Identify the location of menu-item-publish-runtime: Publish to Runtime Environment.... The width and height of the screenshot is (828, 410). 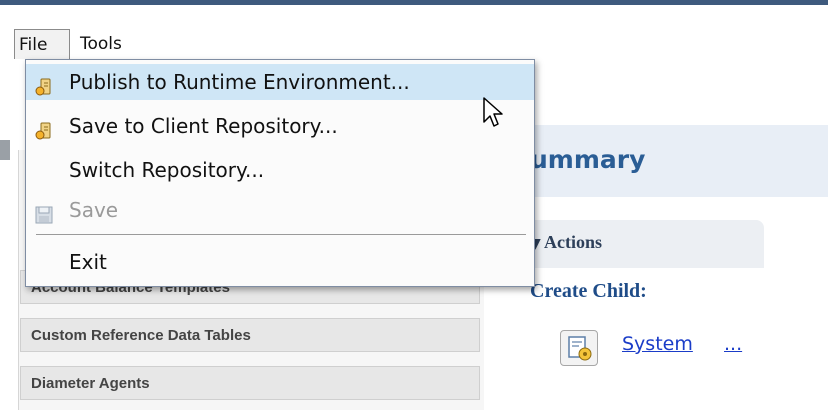
(280, 82).